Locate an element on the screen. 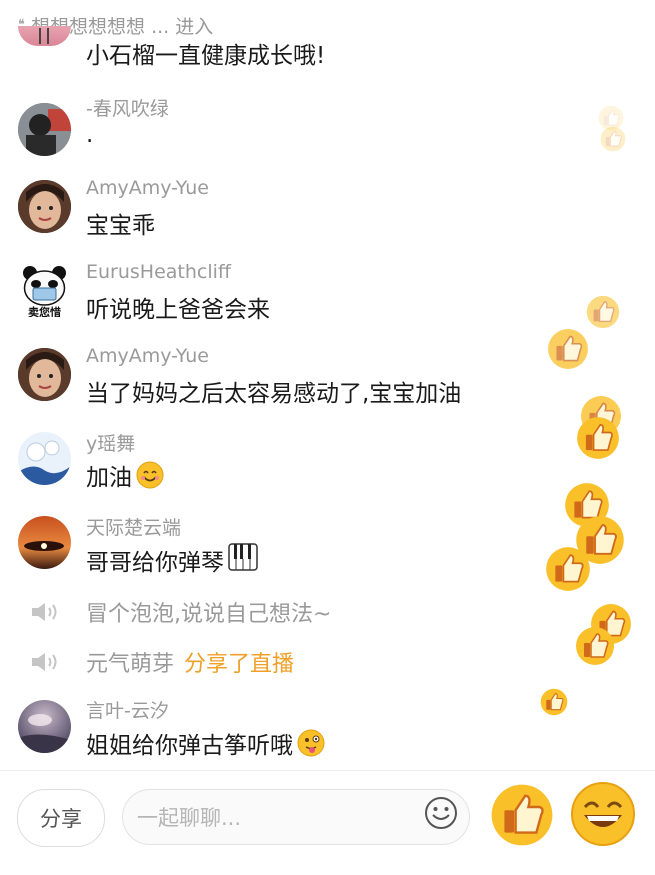  message-text: 姐姐给你弹古筝听哦 is located at coordinates (205, 743).